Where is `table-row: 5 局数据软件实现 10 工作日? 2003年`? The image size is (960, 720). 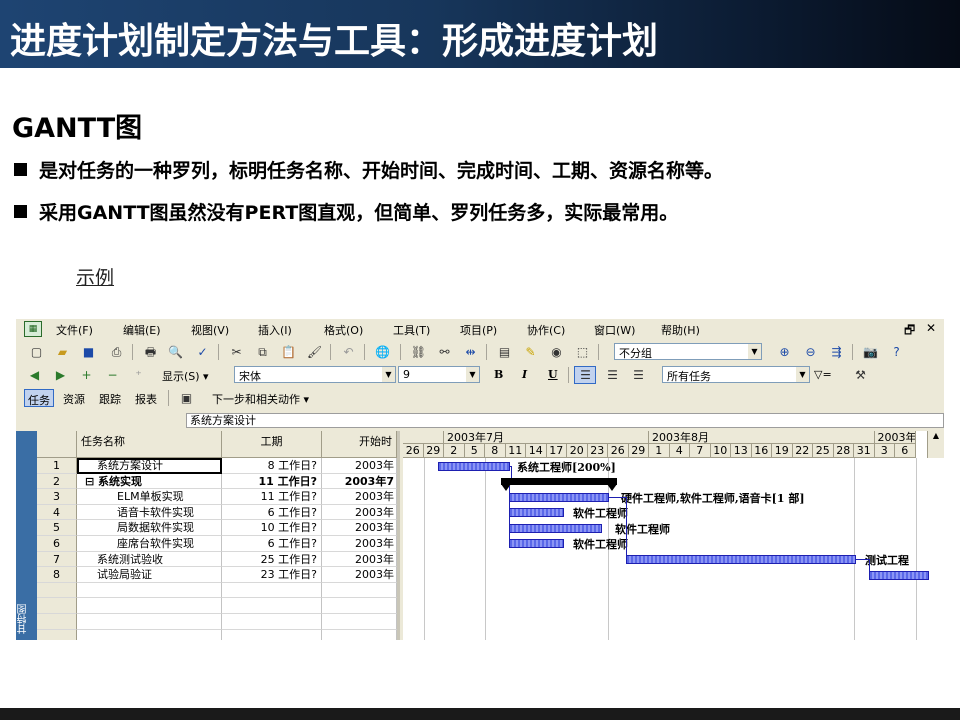
table-row: 5 局数据软件实现 10 工作日? 2003年 is located at coordinates (217, 528).